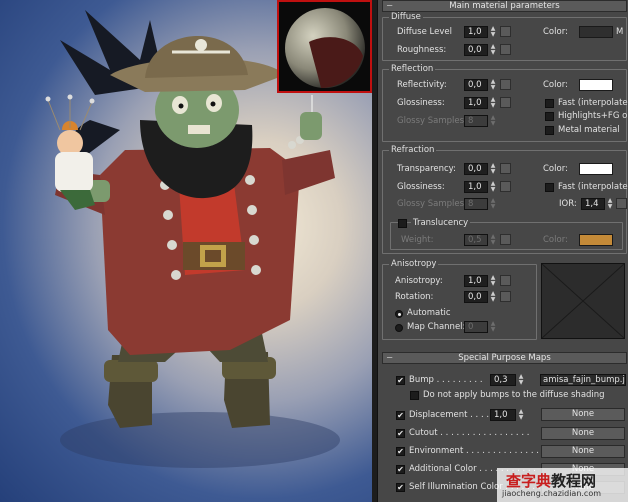  What do you see at coordinates (400, 451) in the screenshot?
I see `environment-checkbox: ✔` at bounding box center [400, 451].